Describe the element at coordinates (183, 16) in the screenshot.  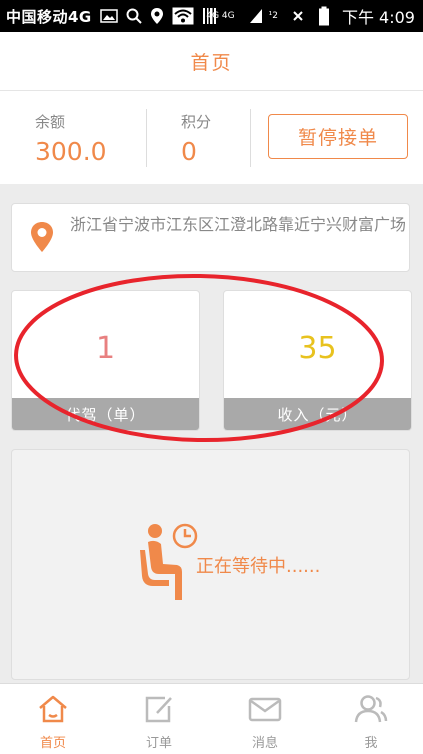
I see `wifi-icon` at that location.